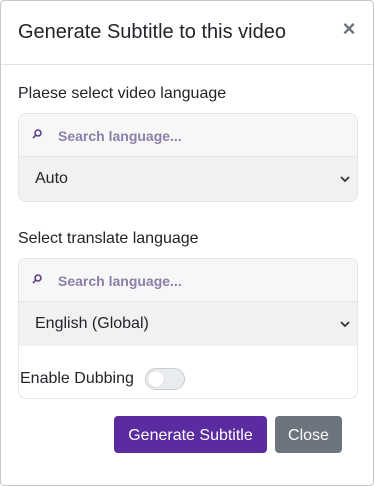 The height and width of the screenshot is (486, 374). I want to click on toggle-knob, so click(156, 379).